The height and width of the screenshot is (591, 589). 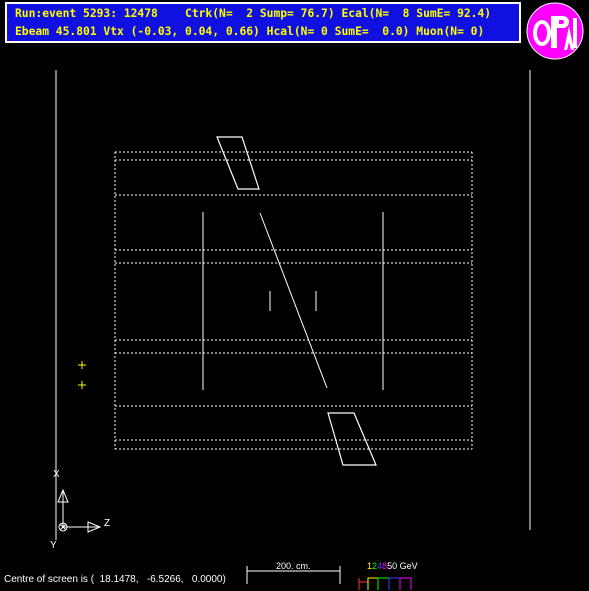 What do you see at coordinates (352, 439) in the screenshot?
I see `ecal-cluster-bottom` at bounding box center [352, 439].